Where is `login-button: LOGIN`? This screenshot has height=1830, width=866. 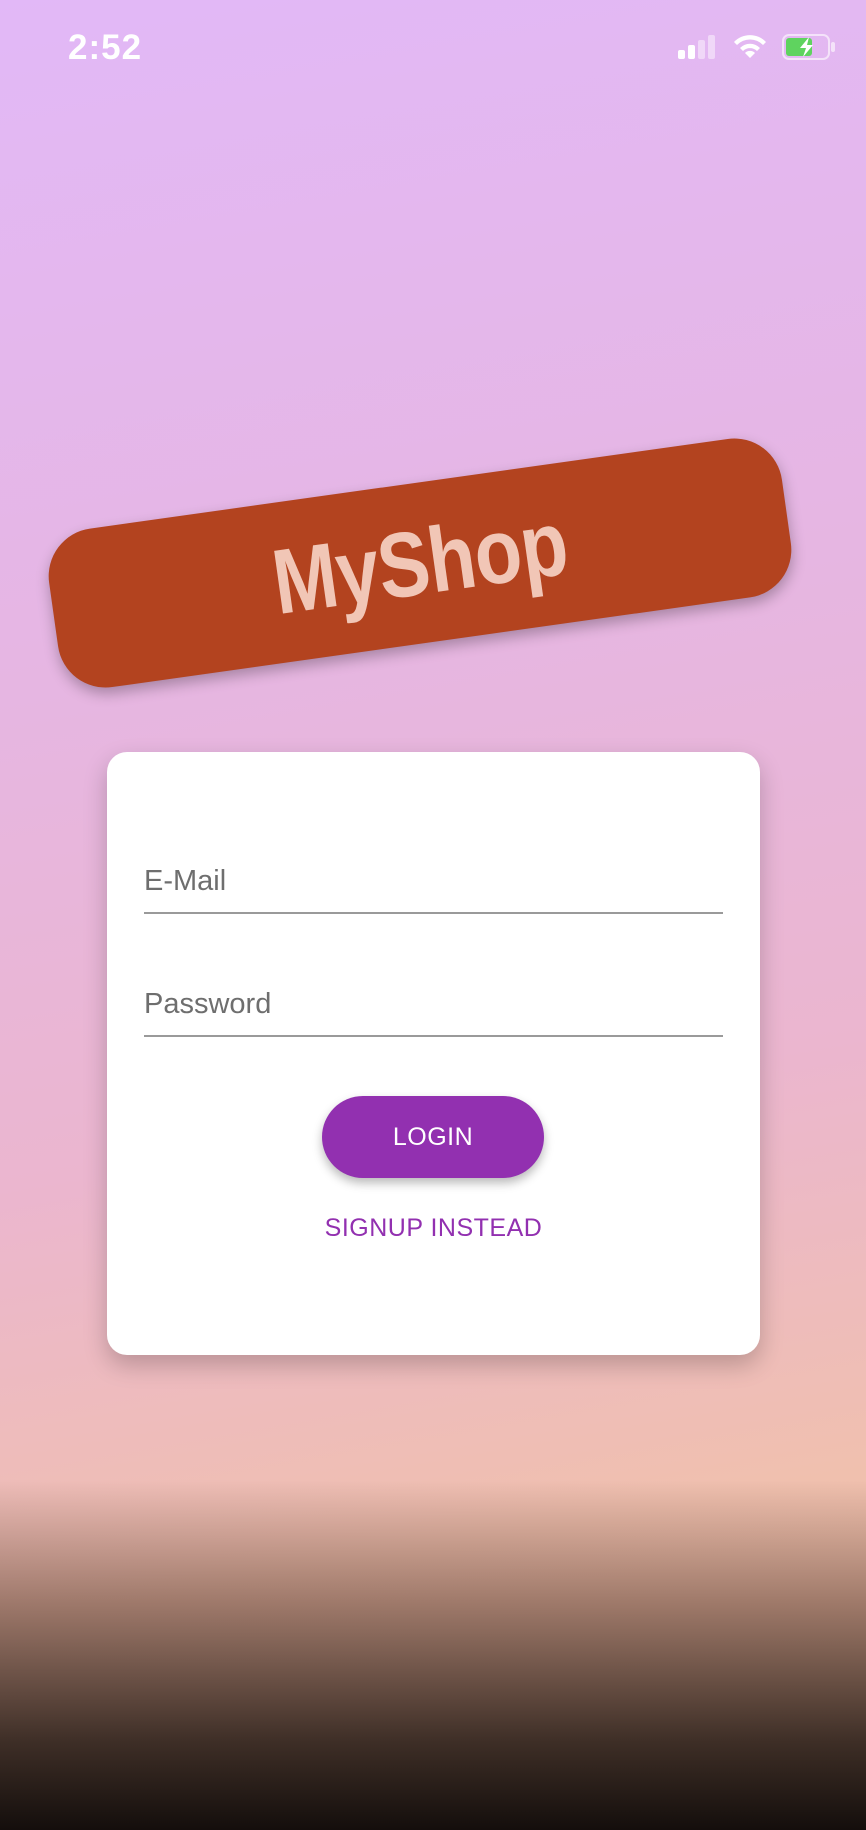 login-button: LOGIN is located at coordinates (433, 1137).